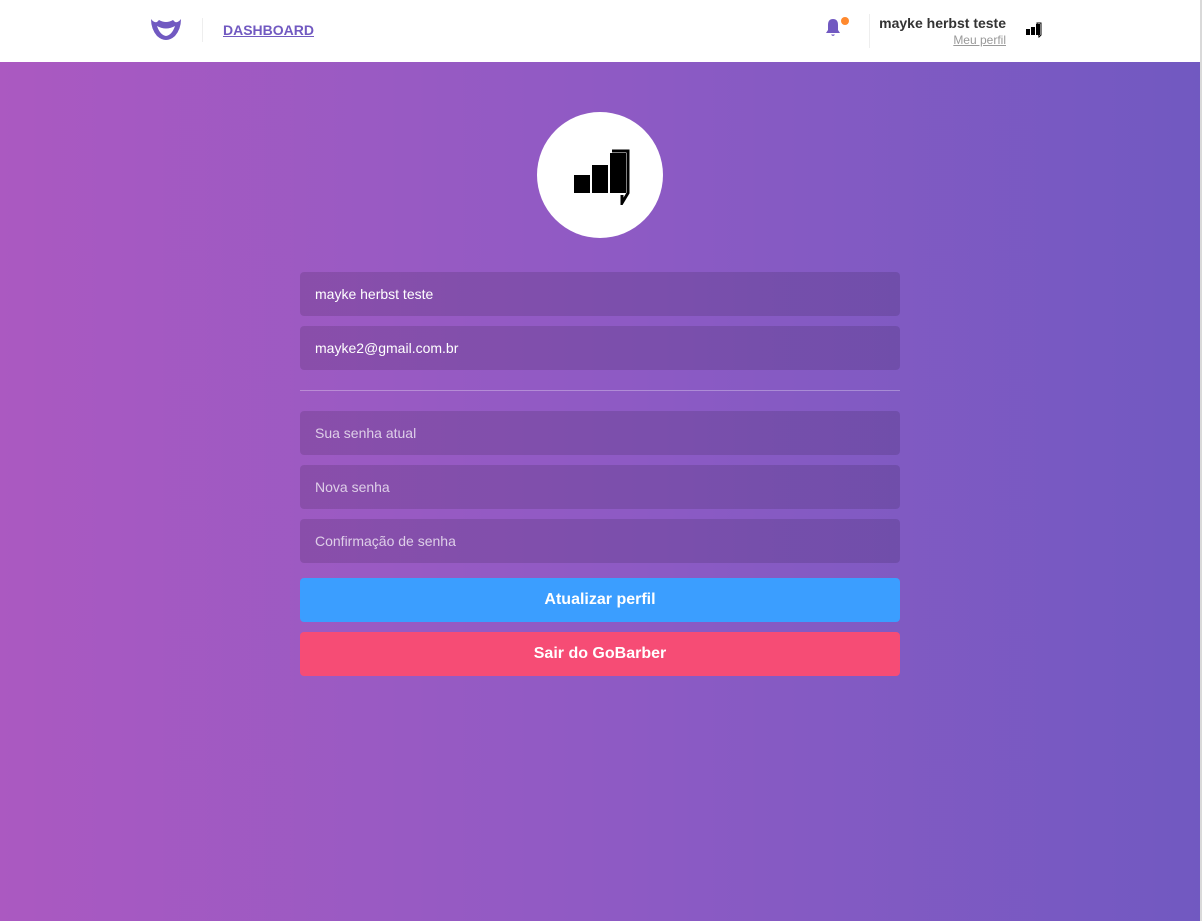 The height and width of the screenshot is (921, 1202). What do you see at coordinates (600, 294) in the screenshot?
I see `name-input: mayke herbst teste` at bounding box center [600, 294].